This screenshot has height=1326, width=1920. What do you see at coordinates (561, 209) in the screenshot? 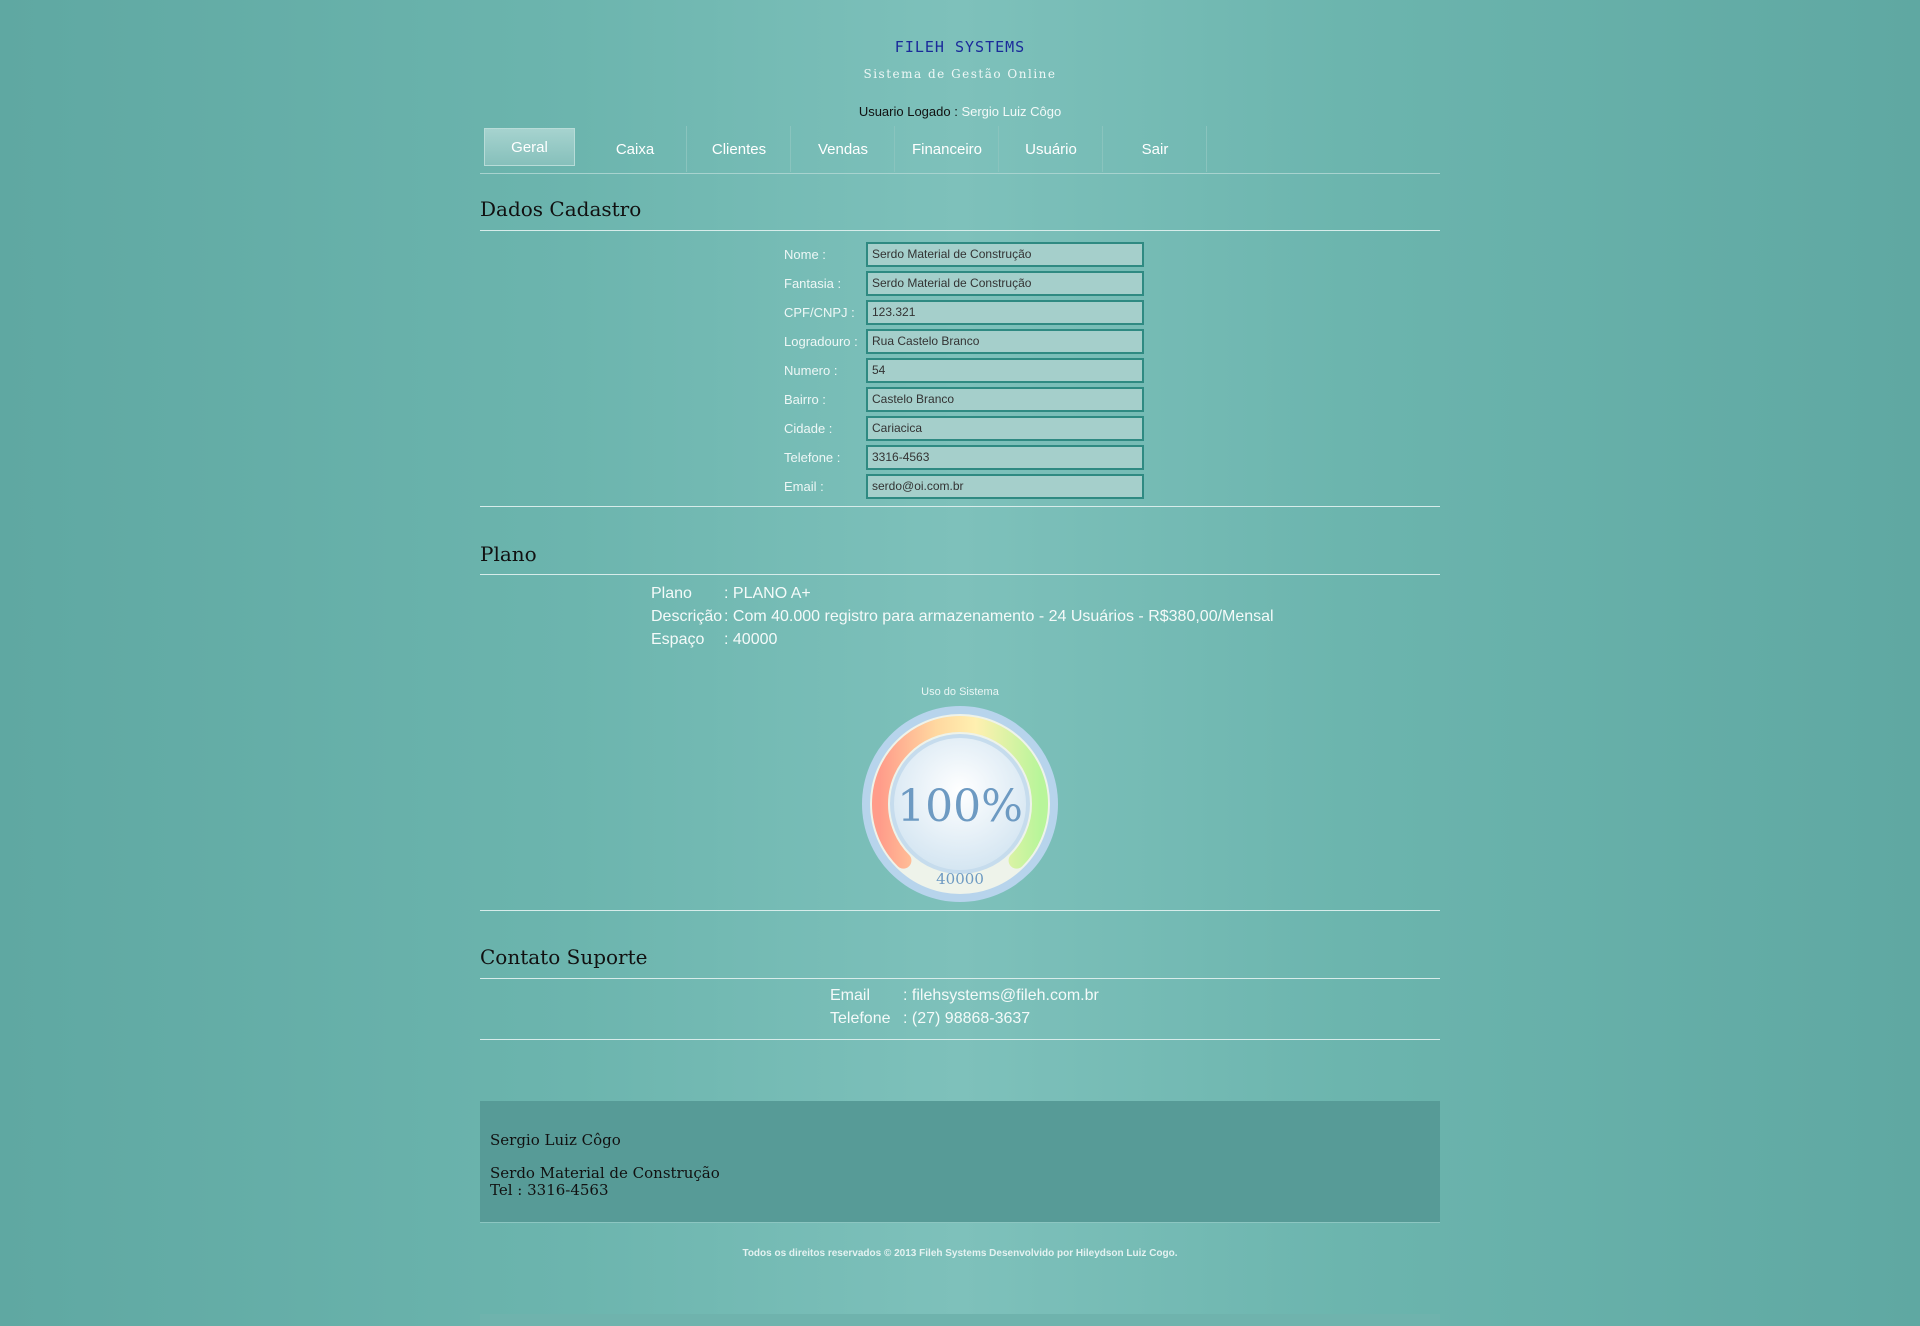
I see `section-title-dados: Dados Cadastro` at bounding box center [561, 209].